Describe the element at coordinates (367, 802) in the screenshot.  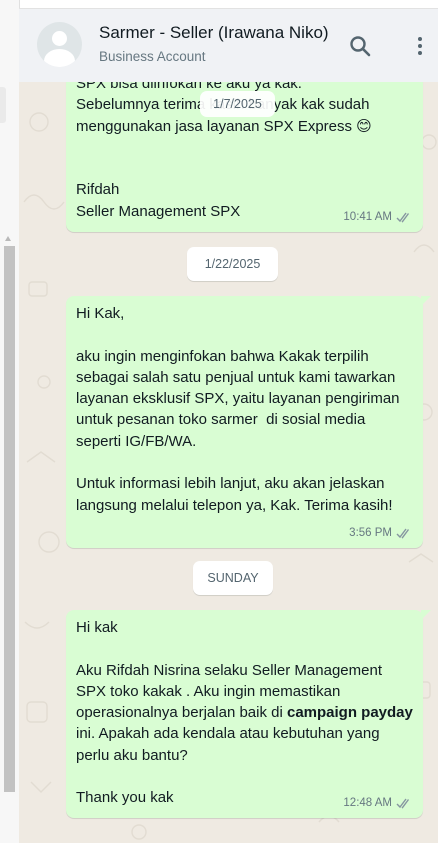
I see `message-time: 12:48 AM` at that location.